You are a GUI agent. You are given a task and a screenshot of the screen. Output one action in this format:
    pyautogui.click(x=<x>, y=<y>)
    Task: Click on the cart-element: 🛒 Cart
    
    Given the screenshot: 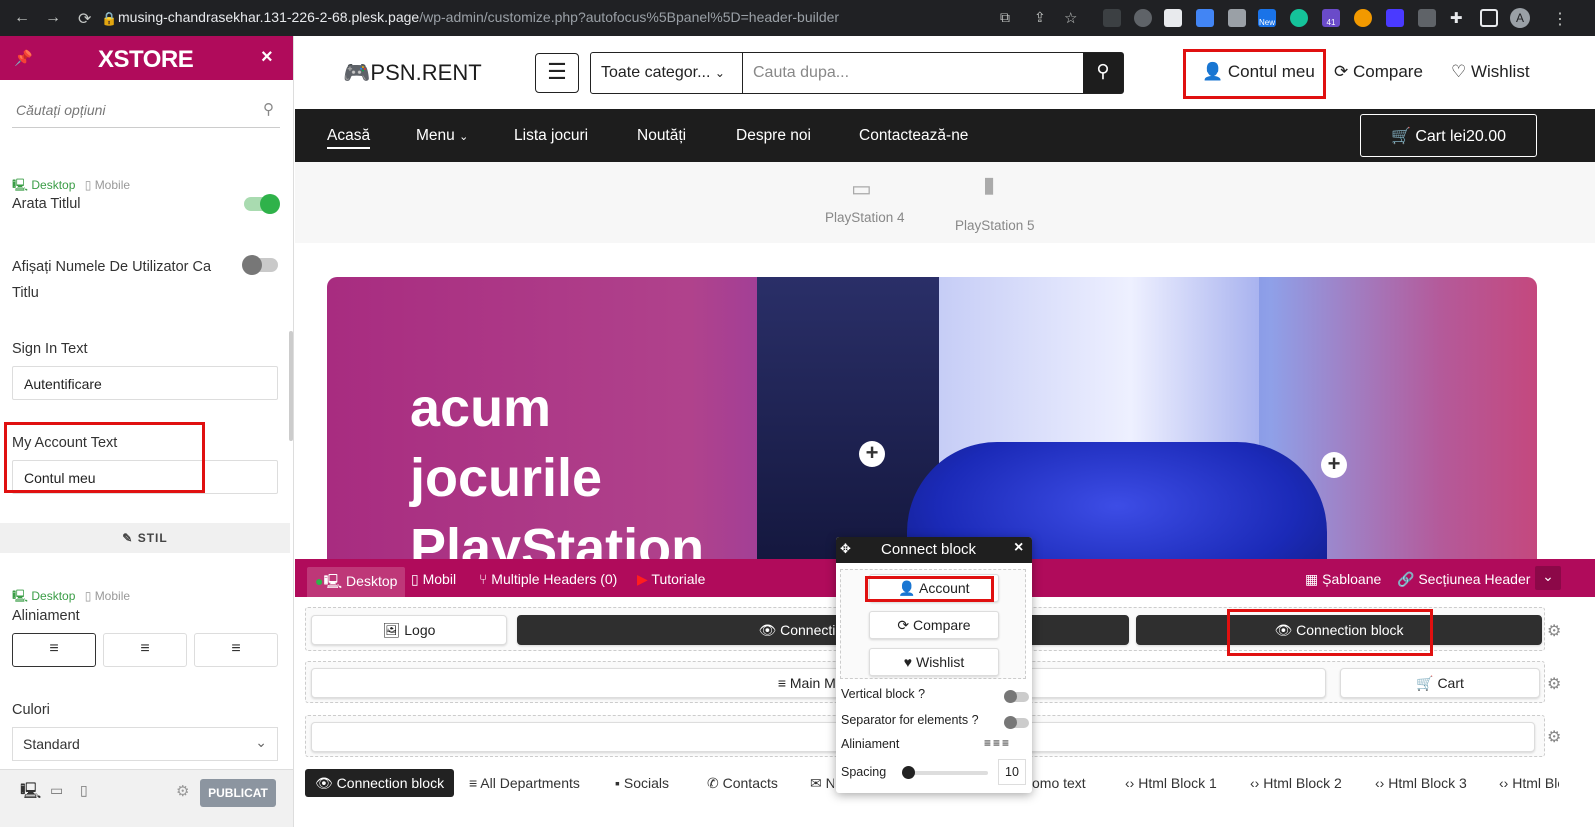 What is the action you would take?
    pyautogui.click(x=1440, y=683)
    